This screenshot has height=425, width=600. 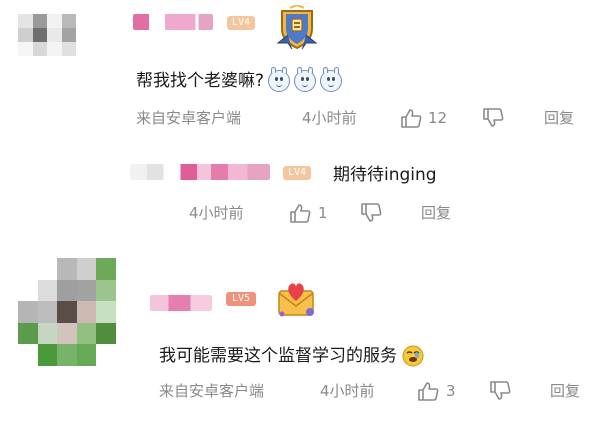 What do you see at coordinates (438, 118) in the screenshot?
I see `like-count: 12` at bounding box center [438, 118].